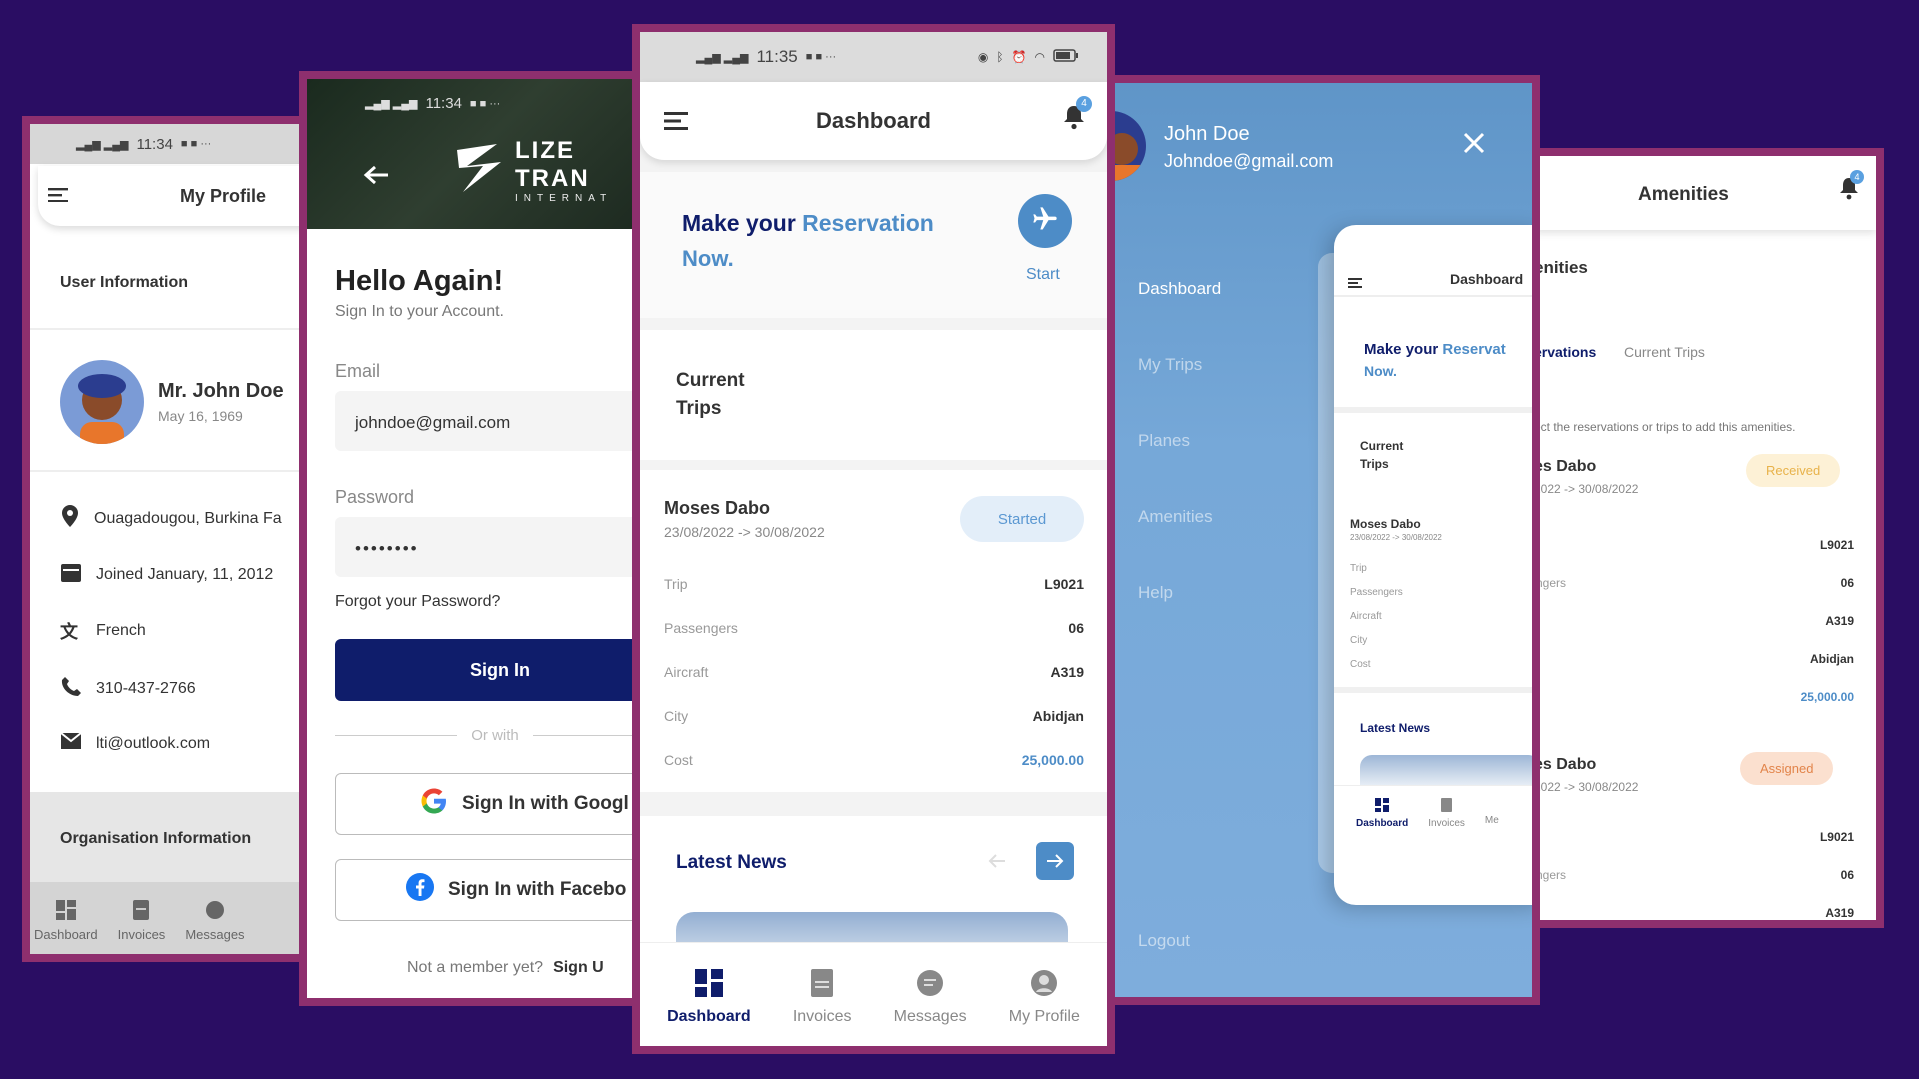 The height and width of the screenshot is (1079, 1919). What do you see at coordinates (1474, 145) in the screenshot?
I see `close-icon` at bounding box center [1474, 145].